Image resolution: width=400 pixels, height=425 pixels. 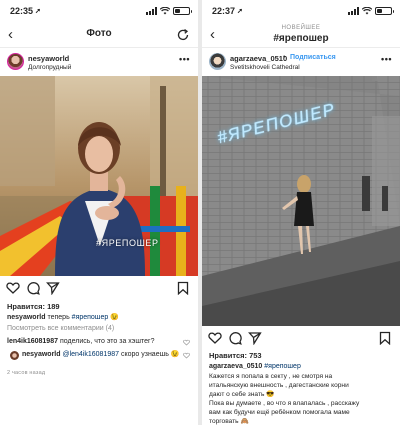 I want to click on caption-line: Кажется я попала в секту , не смотря на, so click(x=271, y=376).